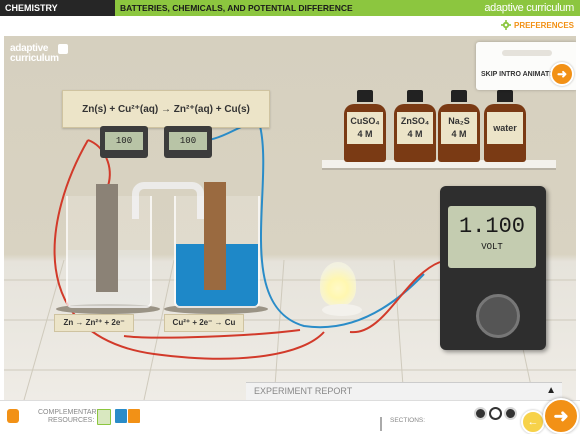  I want to click on bottle-water: water, so click(505, 126).